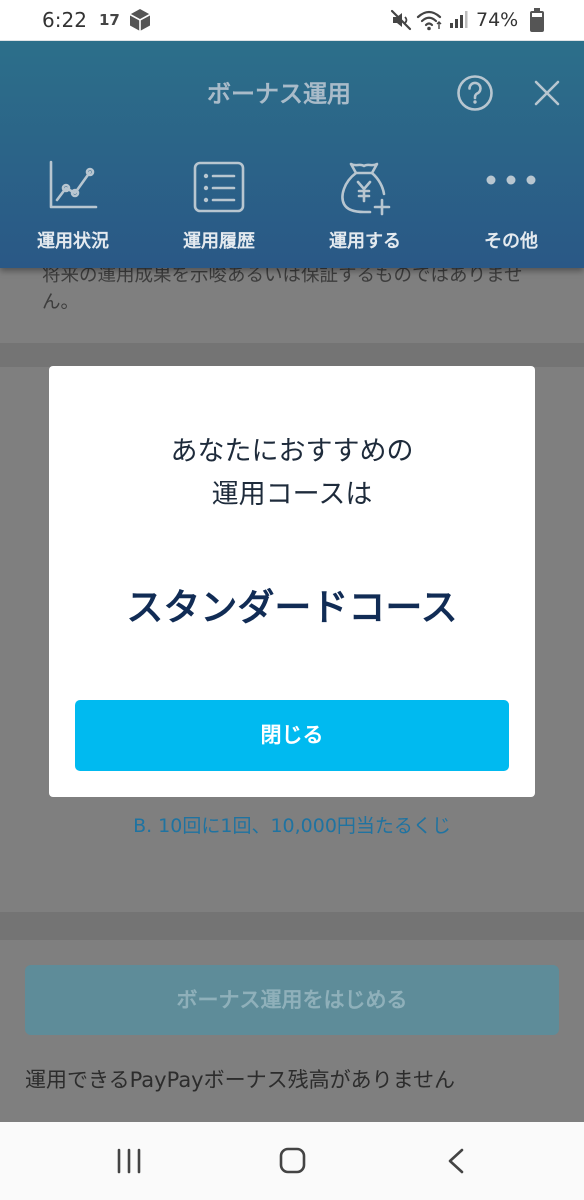 The width and height of the screenshot is (584, 1200). I want to click on system-nav-bar, so click(292, 1161).